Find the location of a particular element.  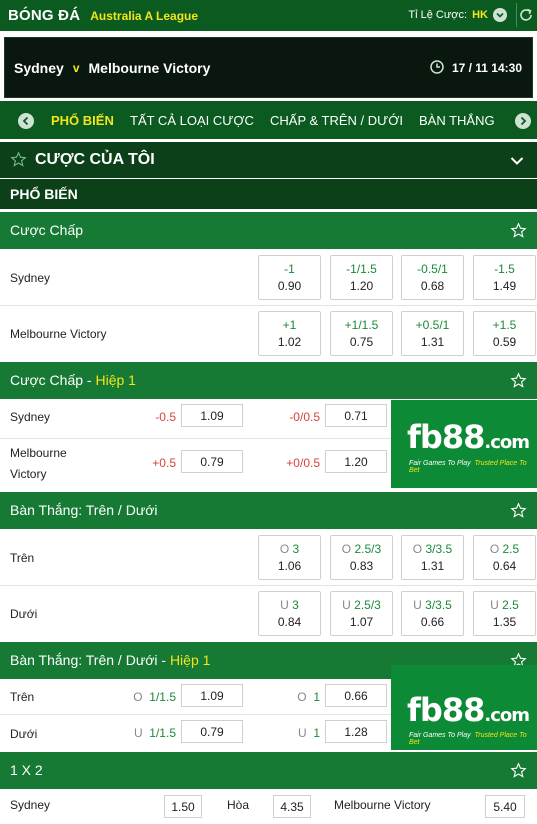

tab-handicap-over-under: CHẤP & TRÊN / DƯỚI is located at coordinates (336, 120).